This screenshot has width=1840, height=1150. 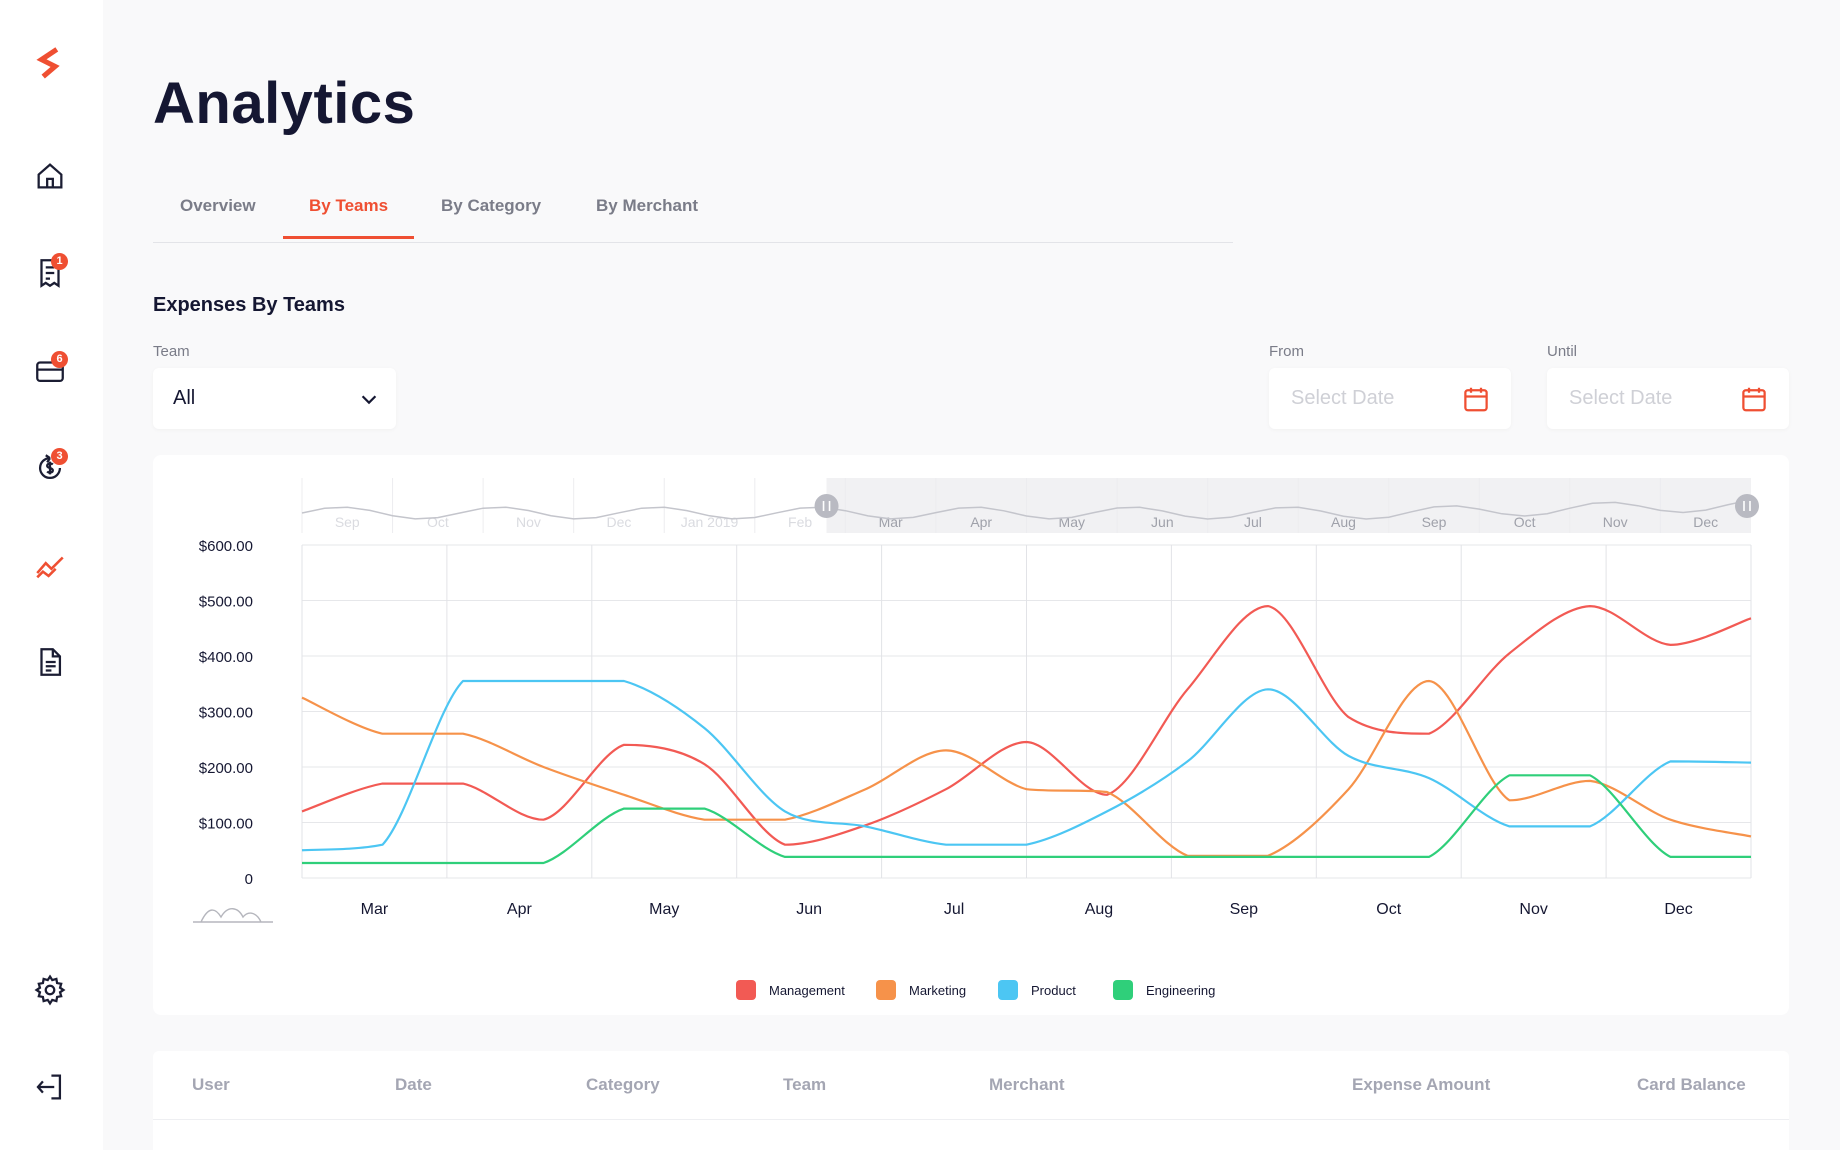 I want to click on navigator-label: Mar, so click(x=891, y=522).